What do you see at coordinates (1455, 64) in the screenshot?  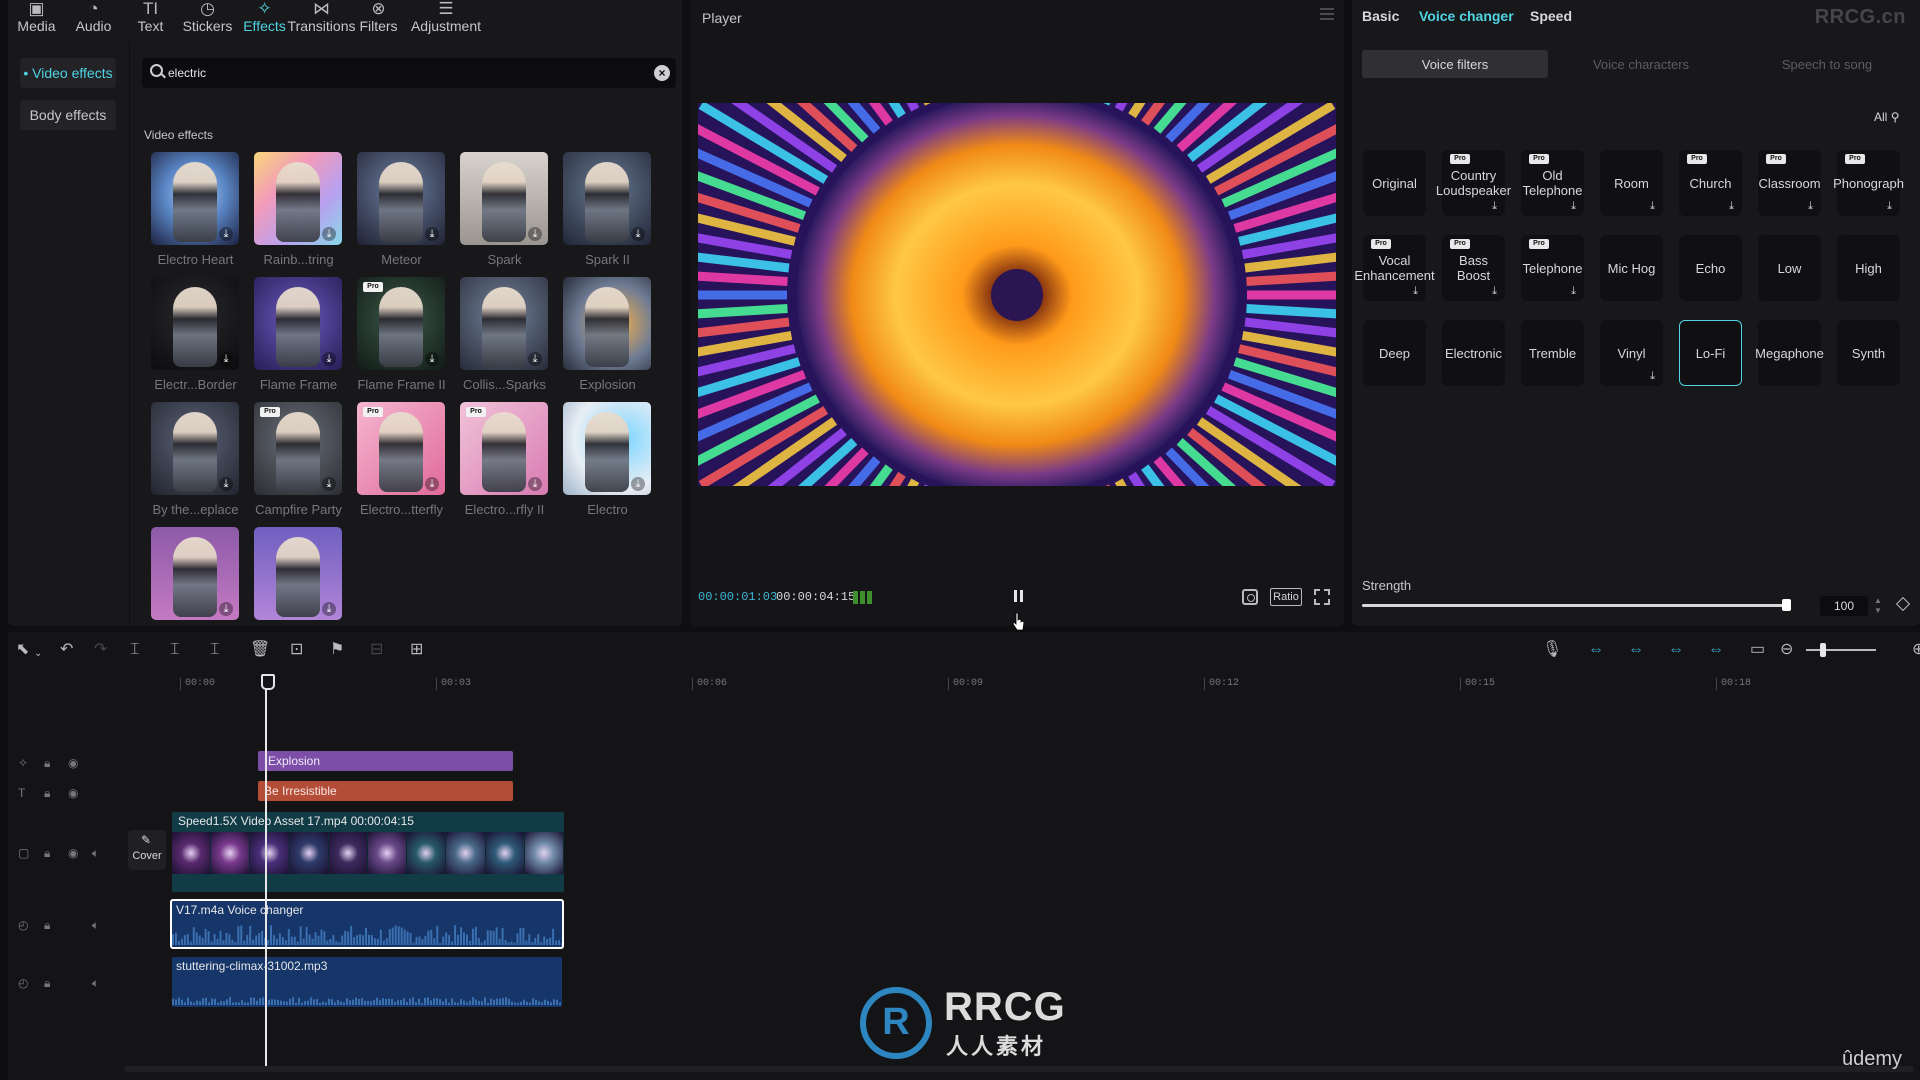 I see `subtab-voice-filters: Voice filters` at bounding box center [1455, 64].